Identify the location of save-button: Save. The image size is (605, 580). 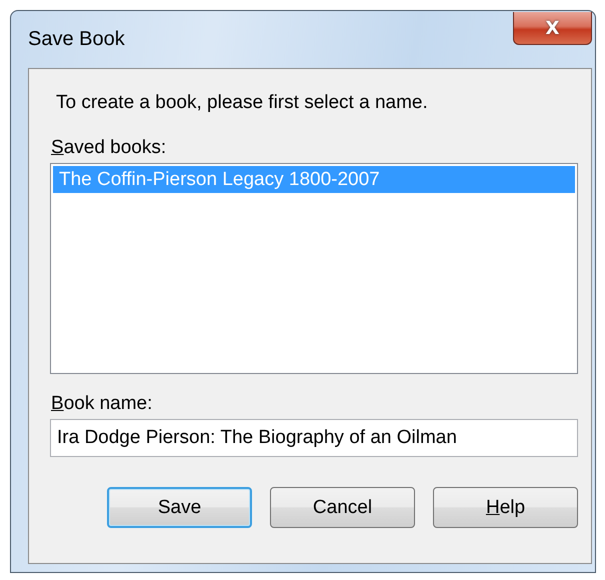
(179, 507).